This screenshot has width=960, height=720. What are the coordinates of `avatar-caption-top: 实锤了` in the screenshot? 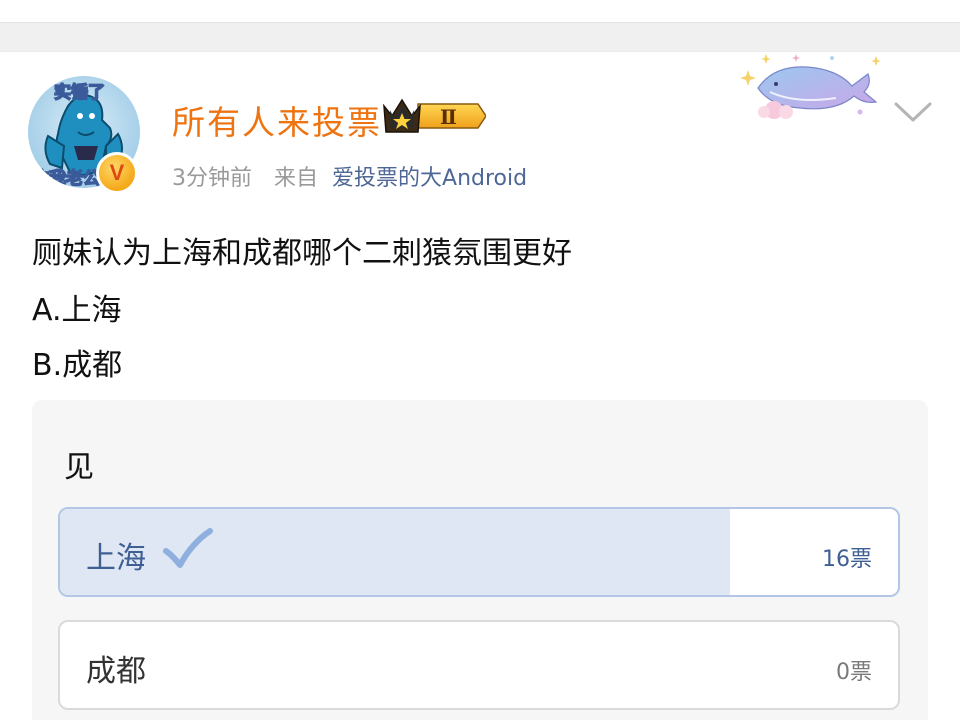 It's located at (79, 93).